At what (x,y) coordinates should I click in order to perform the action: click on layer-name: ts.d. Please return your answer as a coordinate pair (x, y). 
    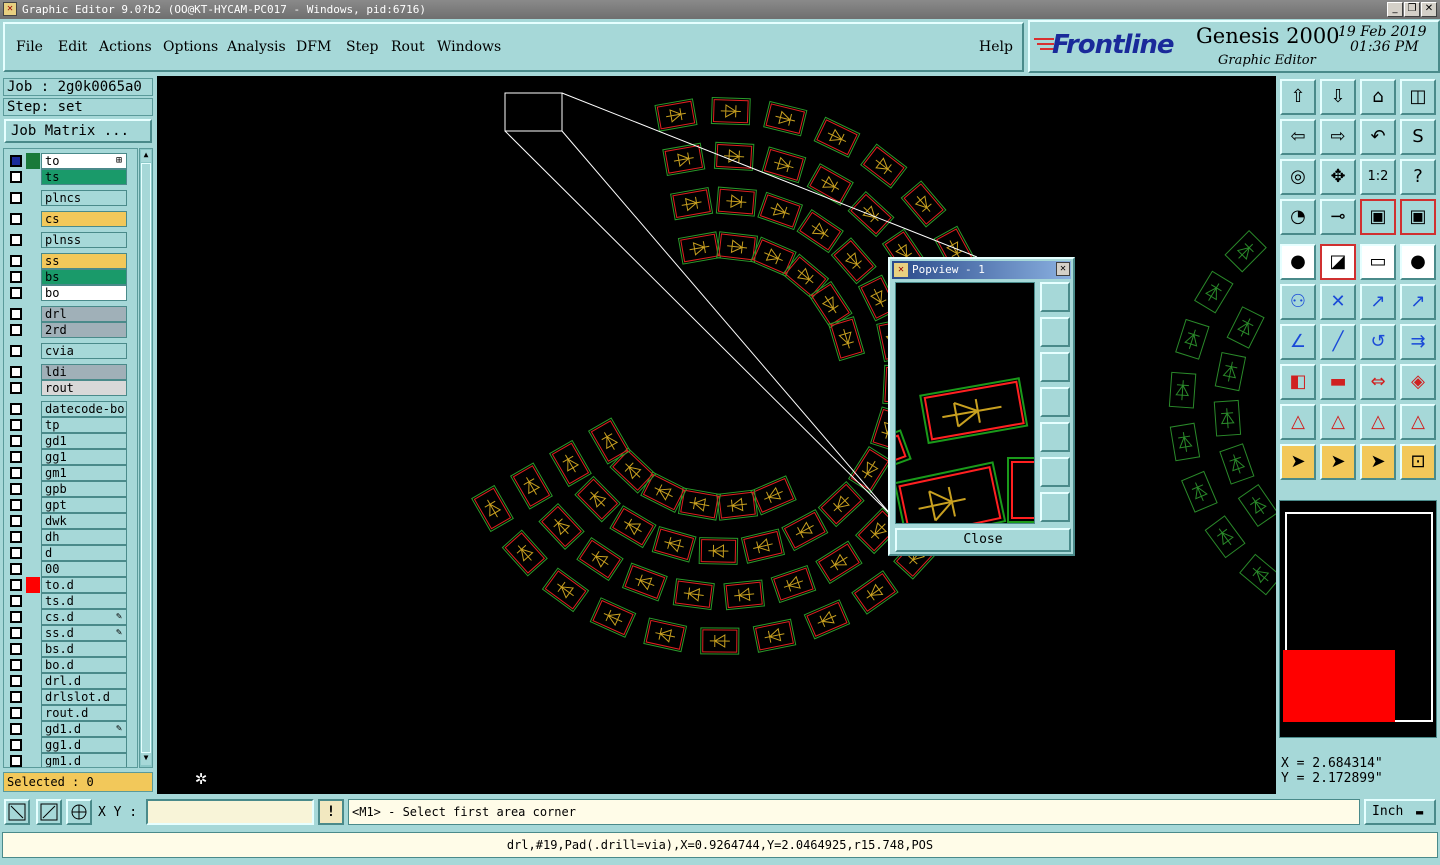
    Looking at the image, I should click on (84, 601).